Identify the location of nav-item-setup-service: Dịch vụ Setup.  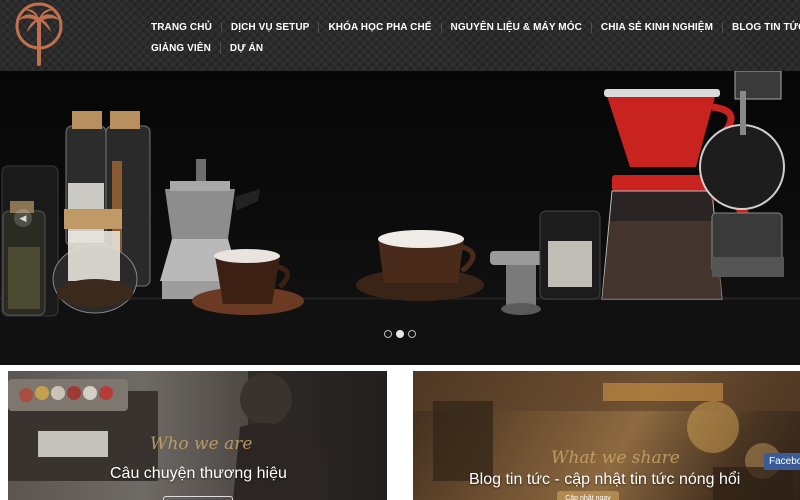
(271, 27).